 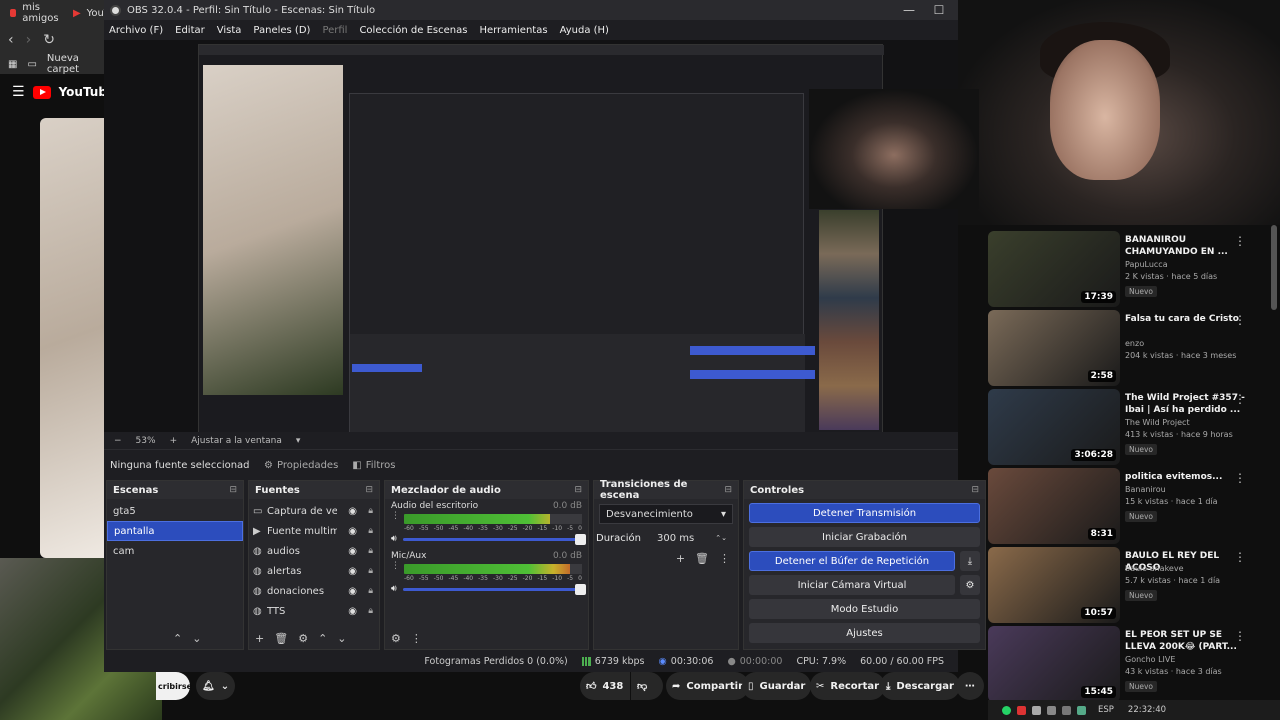 What do you see at coordinates (1054, 585) in the screenshot?
I see `video-thumbnail: 10:57` at bounding box center [1054, 585].